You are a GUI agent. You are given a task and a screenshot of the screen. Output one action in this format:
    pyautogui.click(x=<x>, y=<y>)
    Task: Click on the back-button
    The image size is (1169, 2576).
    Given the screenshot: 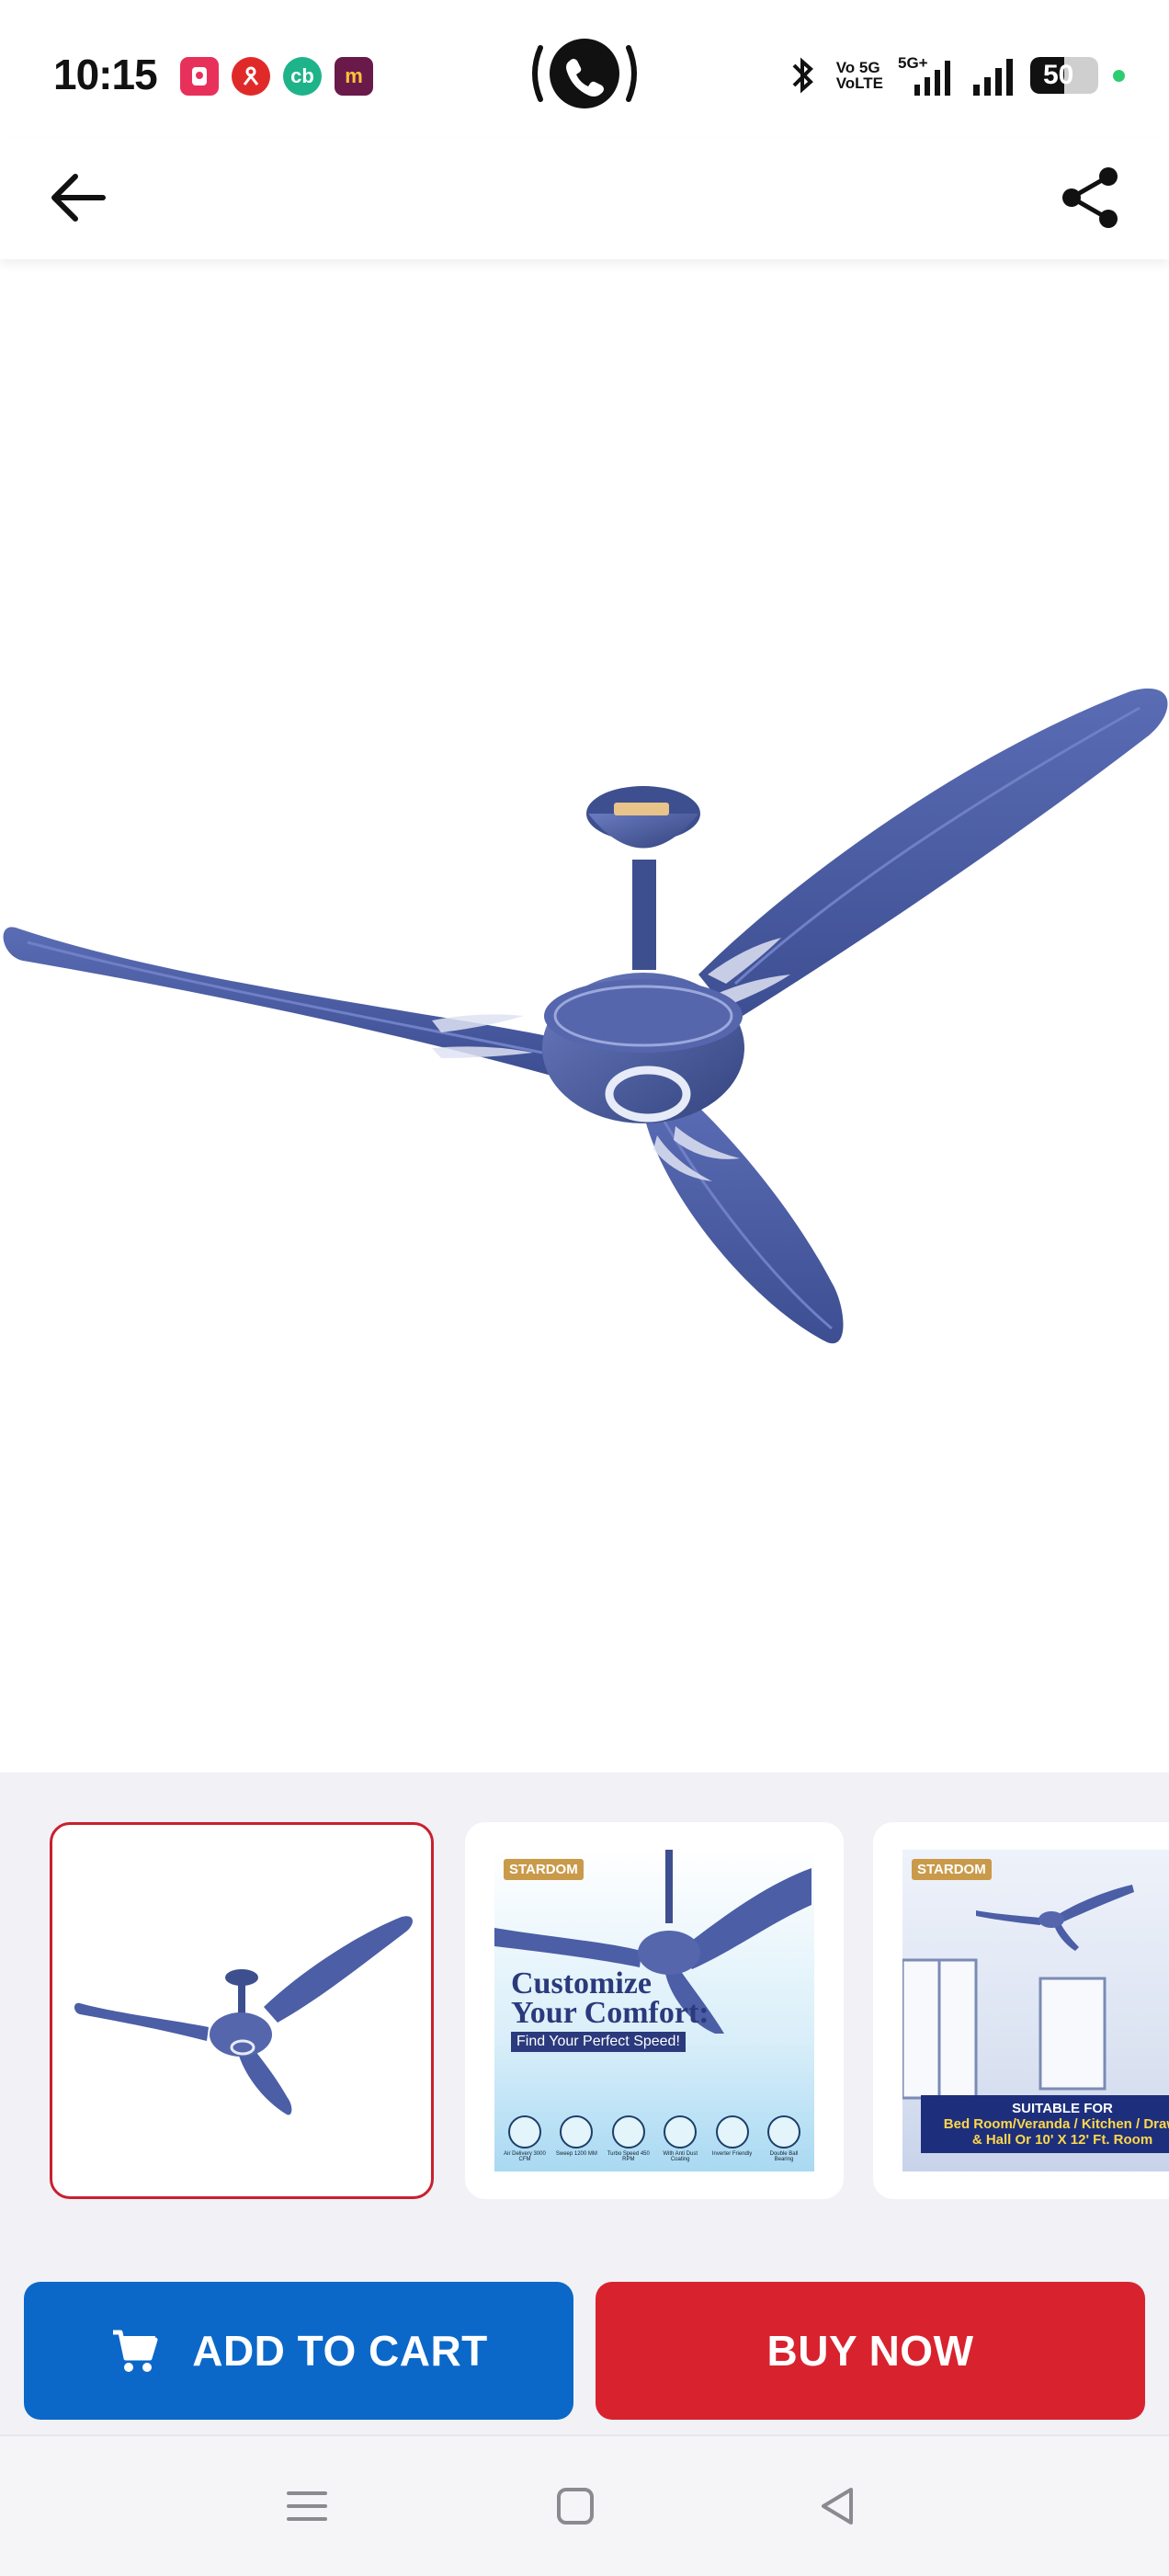 What is the action you would take?
    pyautogui.click(x=78, y=197)
    